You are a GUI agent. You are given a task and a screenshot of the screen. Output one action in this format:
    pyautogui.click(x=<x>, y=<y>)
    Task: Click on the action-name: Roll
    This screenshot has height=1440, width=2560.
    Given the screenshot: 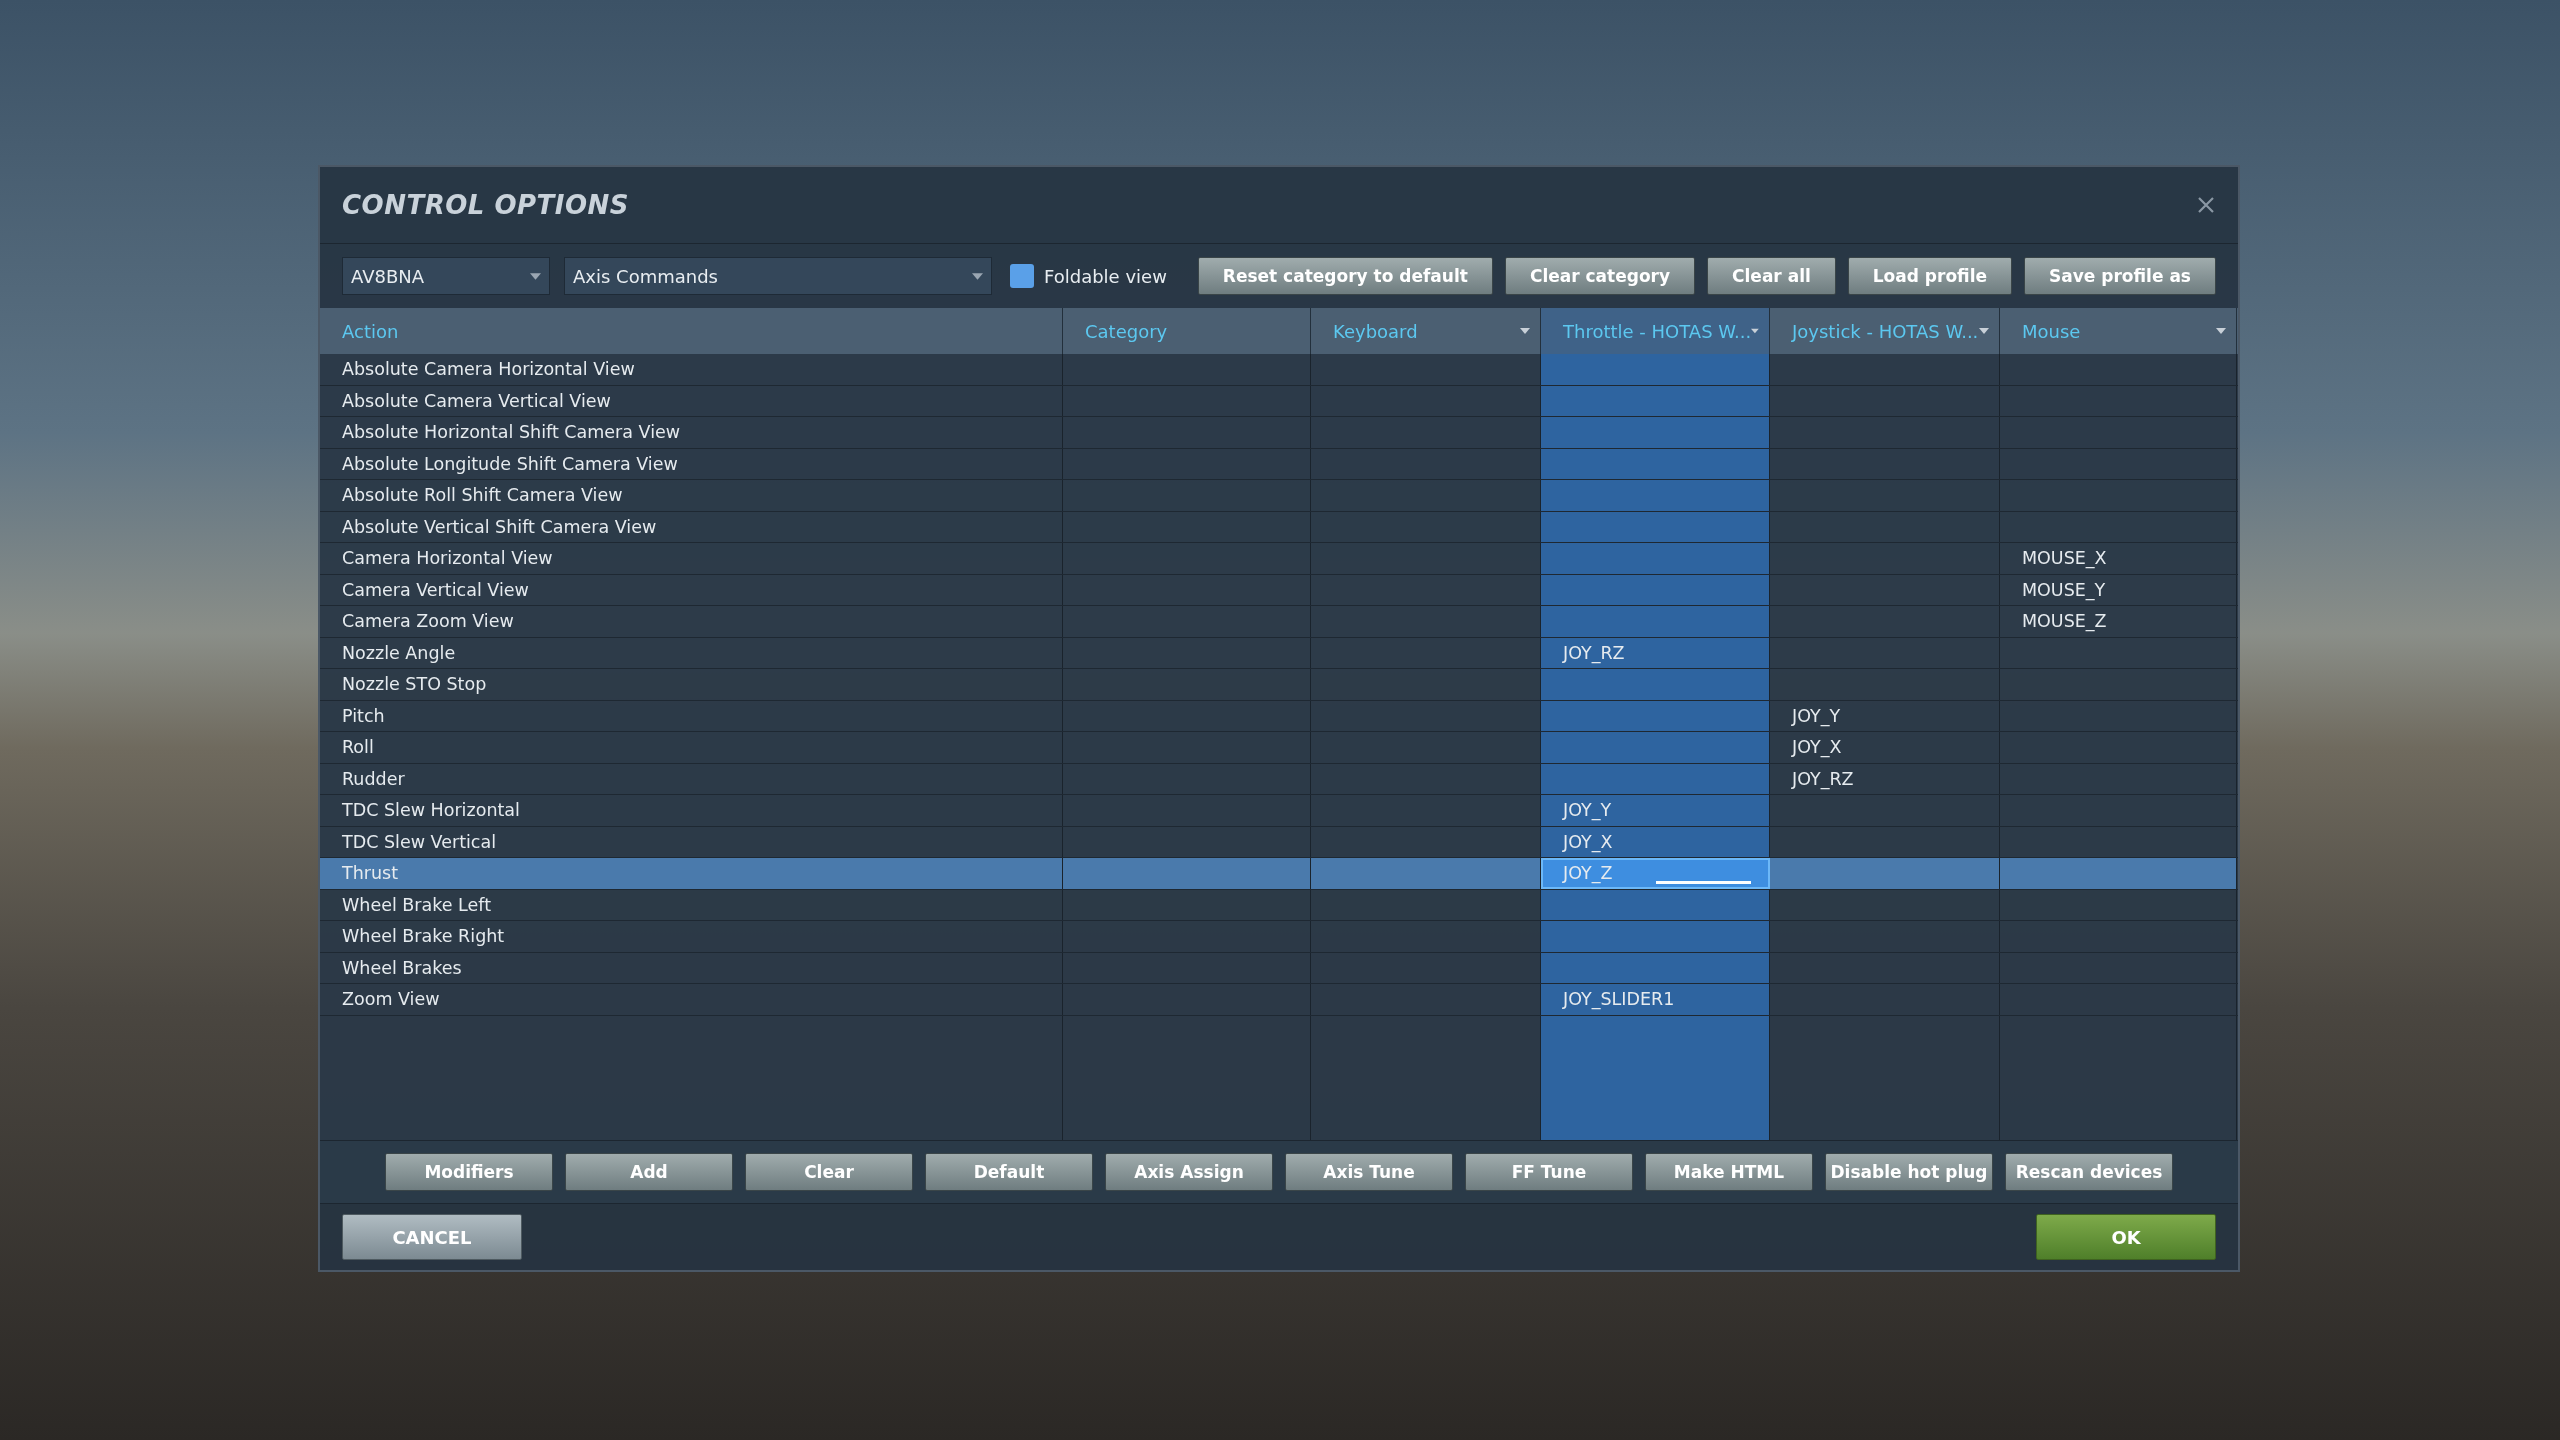 What is the action you would take?
    pyautogui.click(x=358, y=747)
    